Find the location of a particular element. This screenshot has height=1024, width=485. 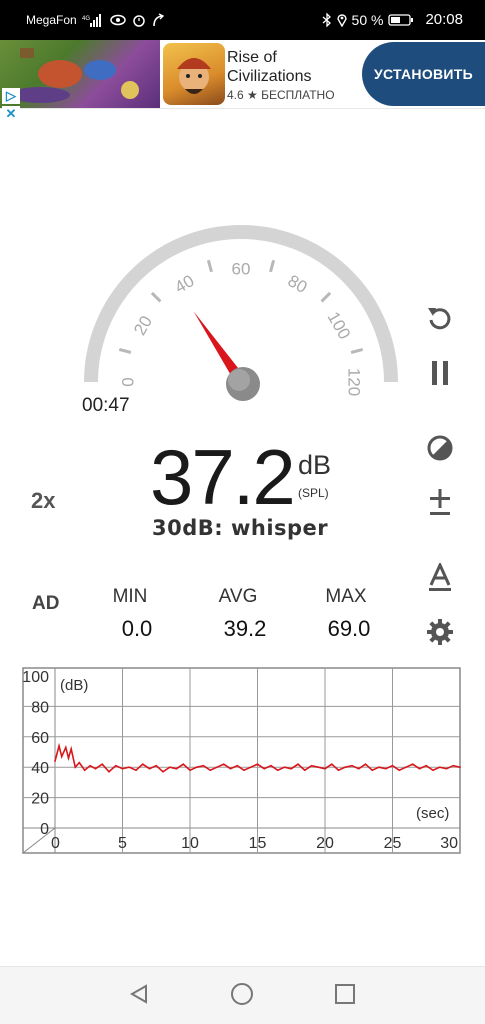

settings-button is located at coordinates (440, 632).